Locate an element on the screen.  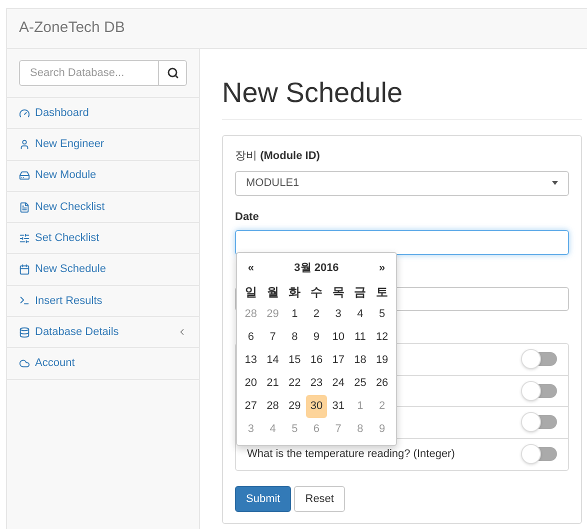
sidebar-item: Insert Results is located at coordinates (103, 302).